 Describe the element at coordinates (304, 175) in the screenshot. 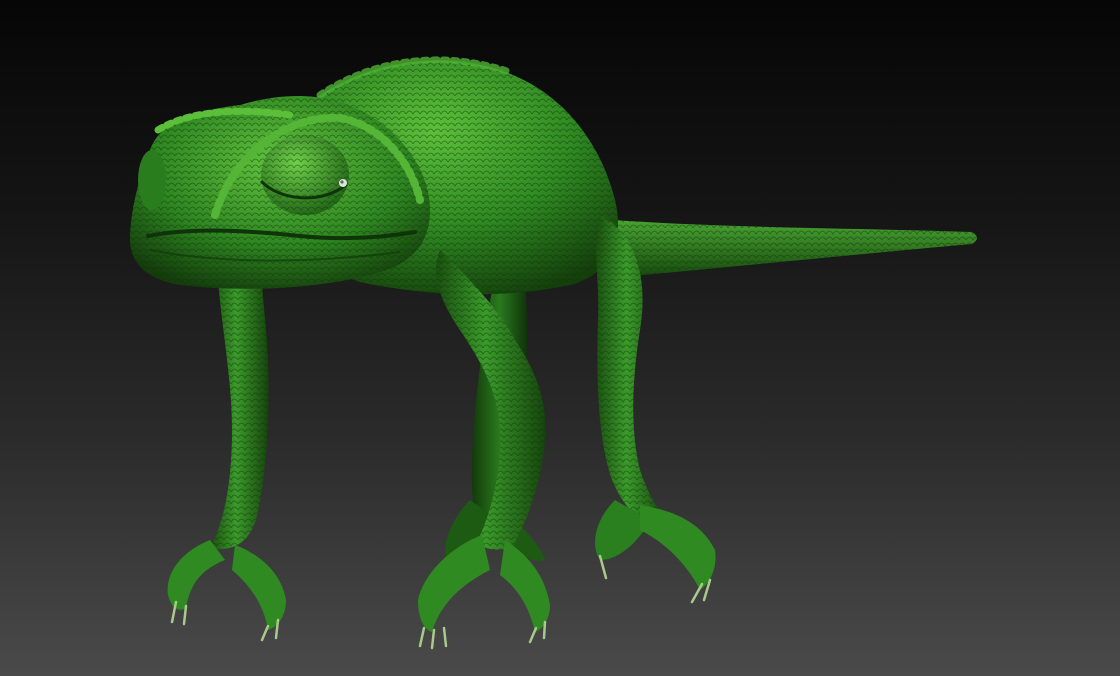

I see `eye-icon` at that location.